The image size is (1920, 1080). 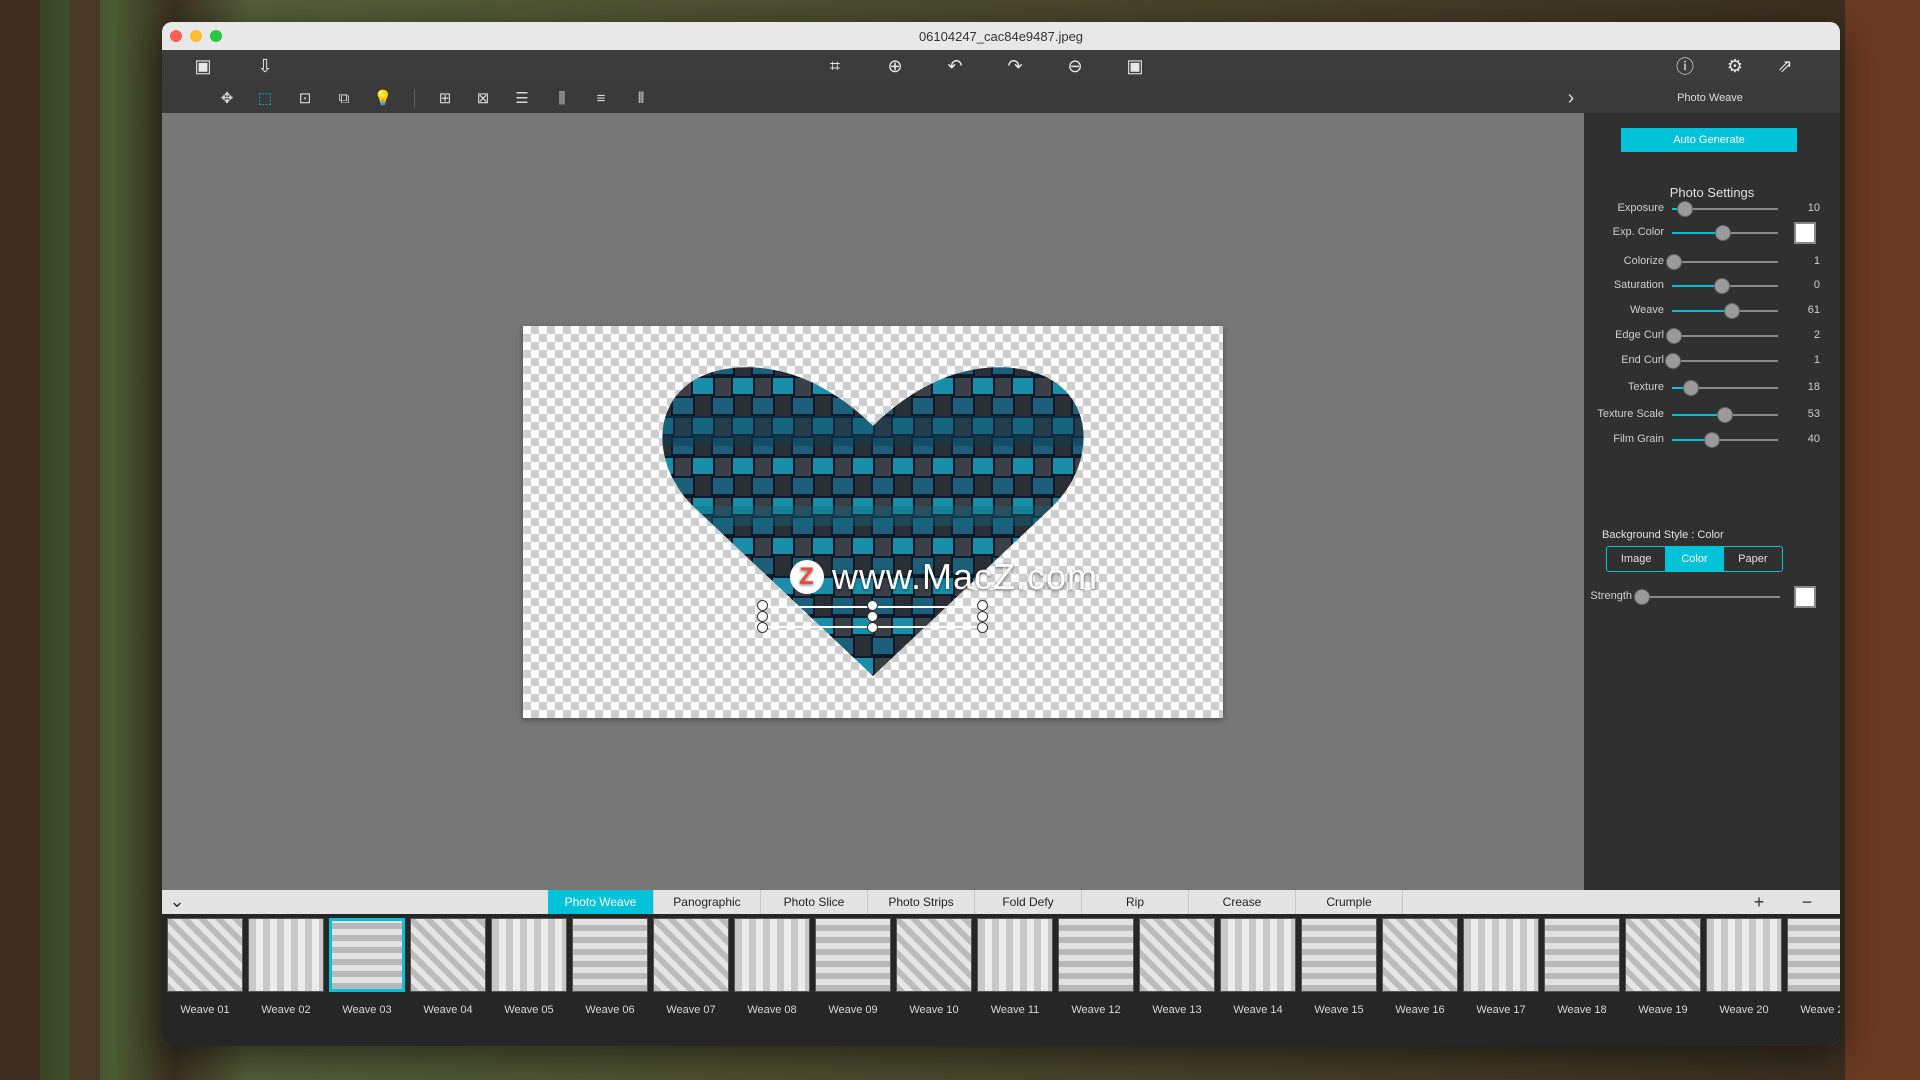 What do you see at coordinates (853, 967) in the screenshot?
I see `weave-preset-thumbnail: Weave 09` at bounding box center [853, 967].